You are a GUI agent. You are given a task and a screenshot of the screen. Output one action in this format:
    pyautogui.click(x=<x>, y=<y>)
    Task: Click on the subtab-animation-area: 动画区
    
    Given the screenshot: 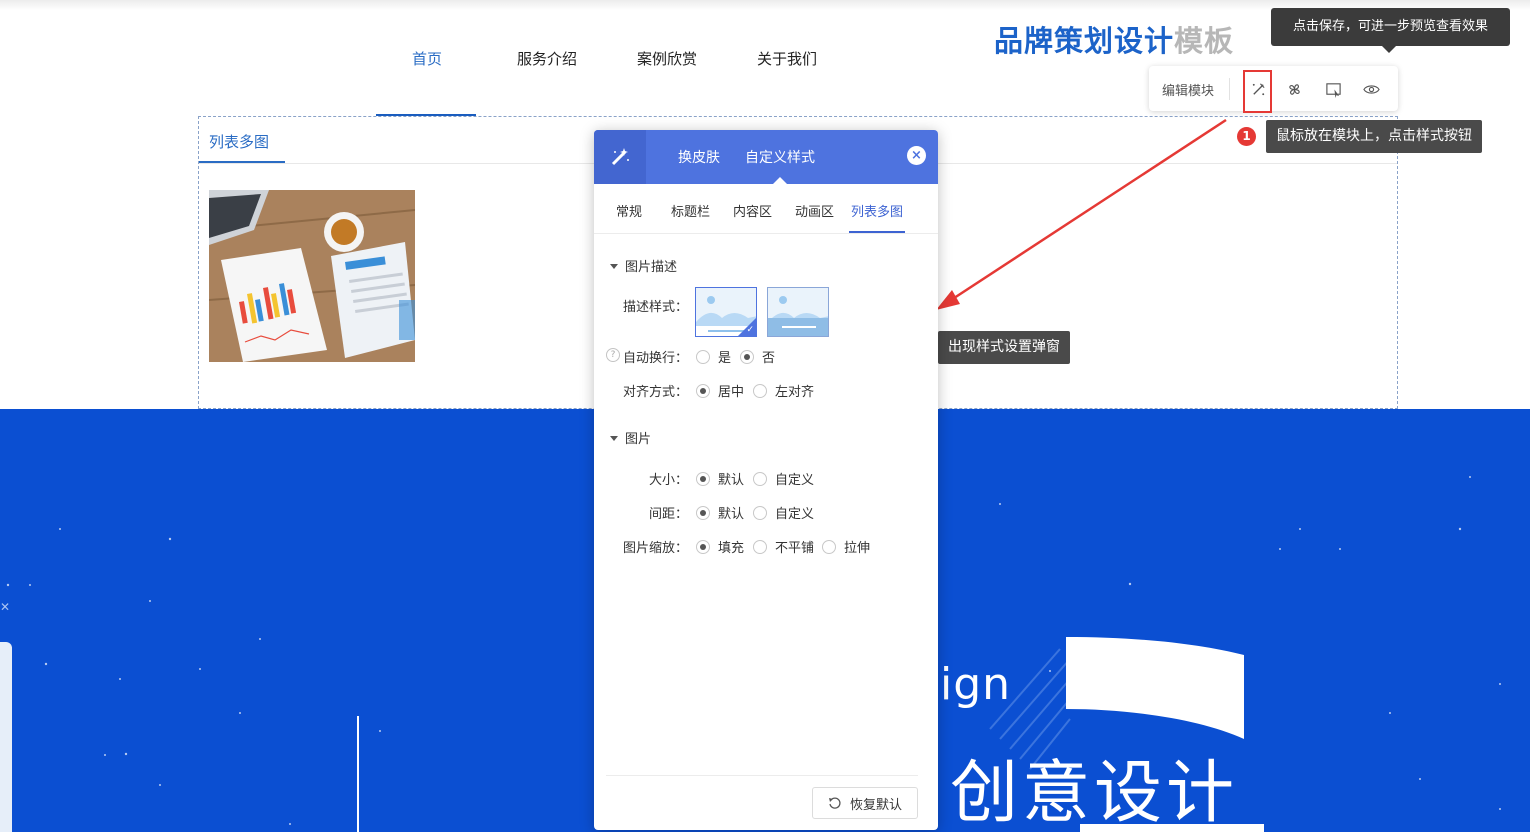 What is the action you would take?
    pyautogui.click(x=814, y=210)
    